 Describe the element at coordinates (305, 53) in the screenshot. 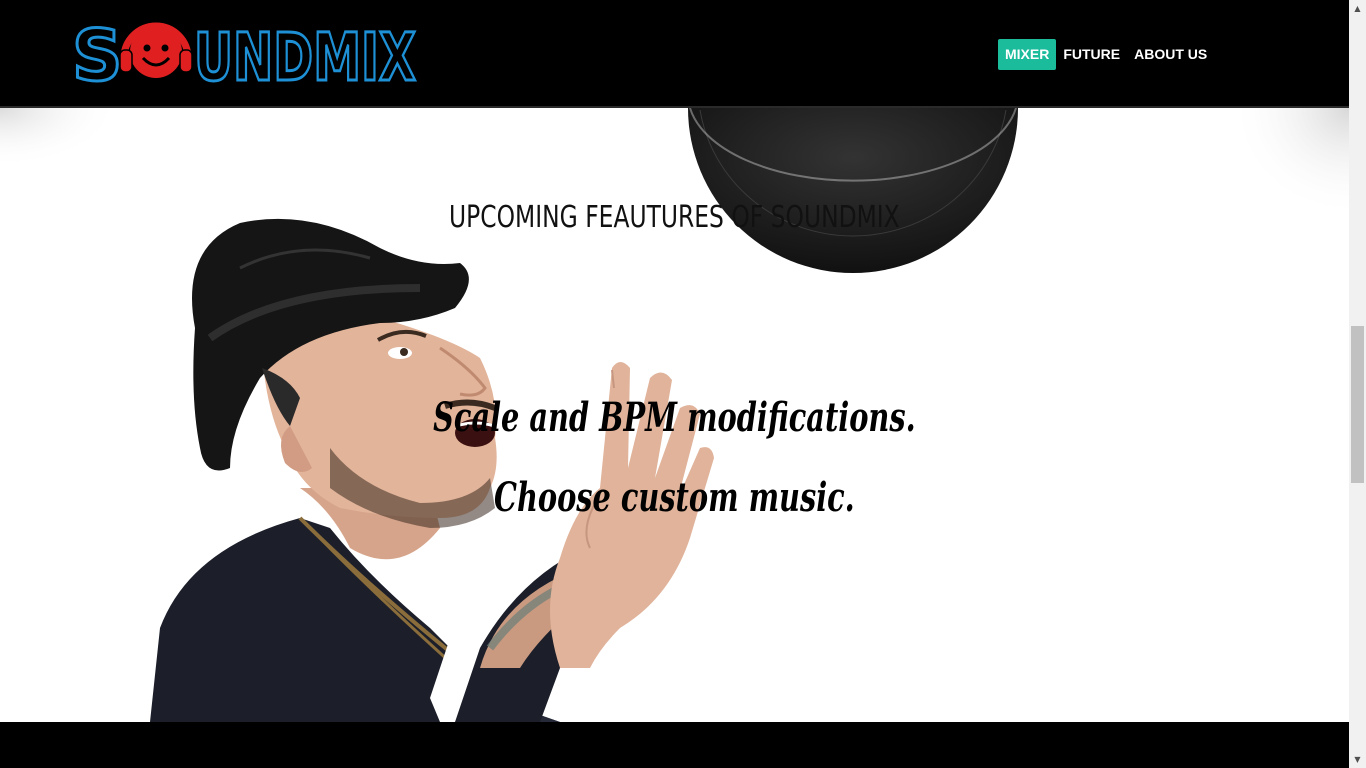

I see `svg-text: UNDMIX` at that location.